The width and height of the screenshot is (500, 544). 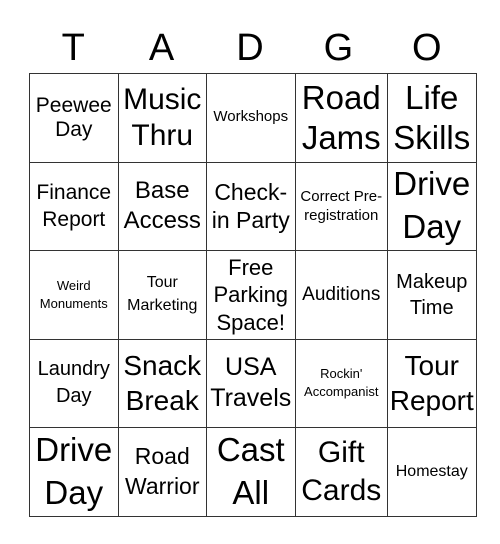 I want to click on header-letter: D, so click(x=250, y=48).